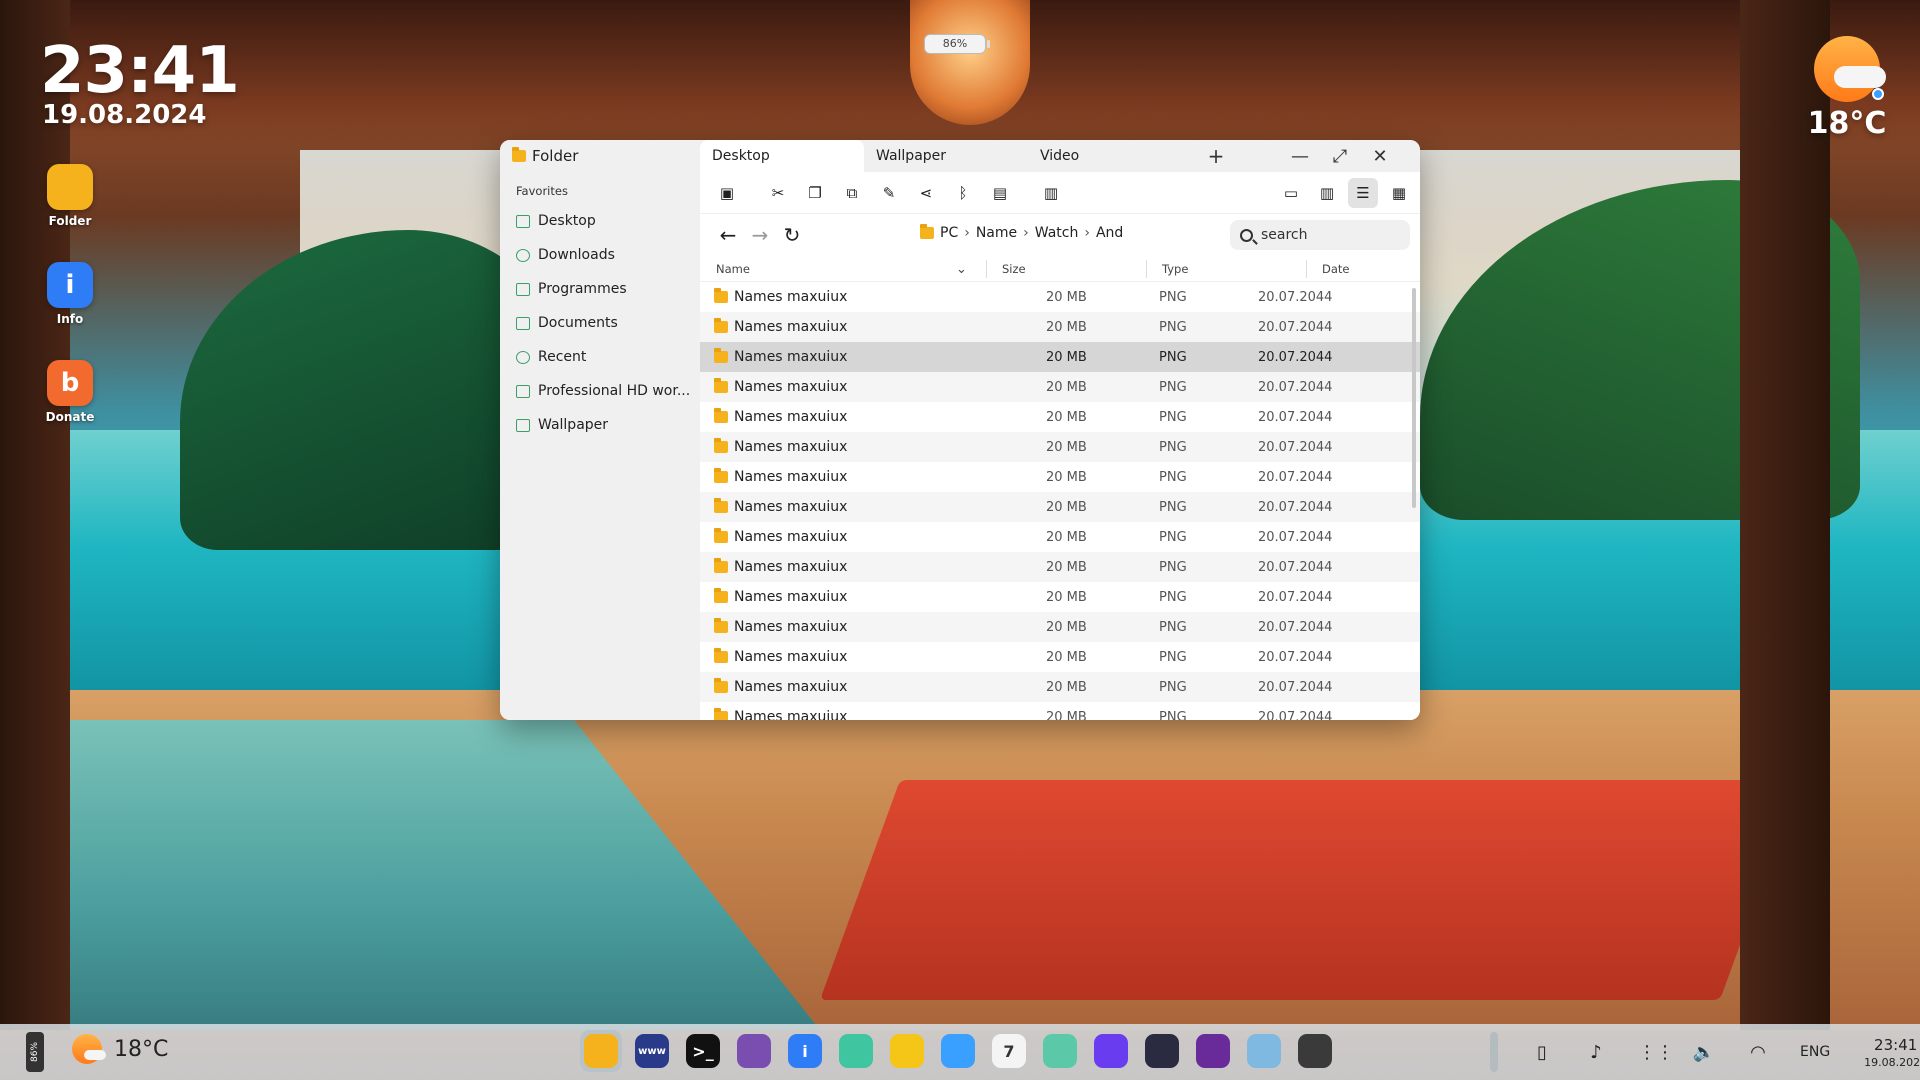 The width and height of the screenshot is (1920, 1080). What do you see at coordinates (1336, 269) in the screenshot?
I see `column-date: Date` at bounding box center [1336, 269].